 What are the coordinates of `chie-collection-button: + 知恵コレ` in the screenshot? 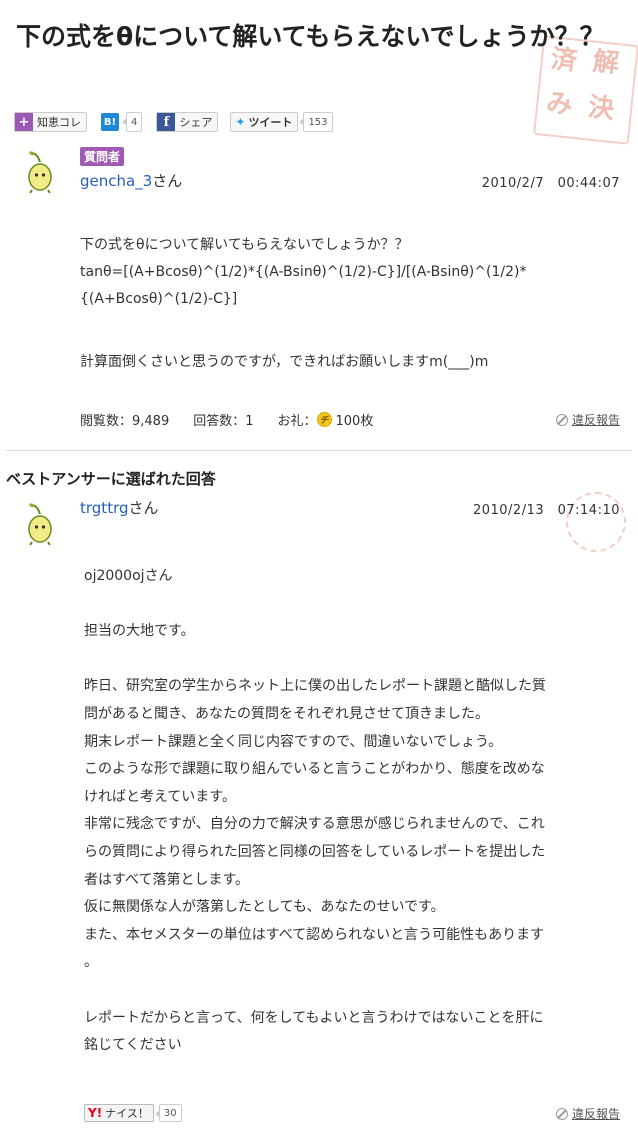 It's located at (50, 122).